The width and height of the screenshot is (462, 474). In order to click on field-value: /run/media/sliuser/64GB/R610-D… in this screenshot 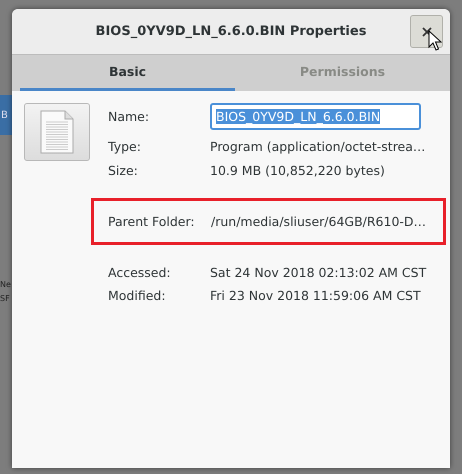, I will do `click(318, 221)`.